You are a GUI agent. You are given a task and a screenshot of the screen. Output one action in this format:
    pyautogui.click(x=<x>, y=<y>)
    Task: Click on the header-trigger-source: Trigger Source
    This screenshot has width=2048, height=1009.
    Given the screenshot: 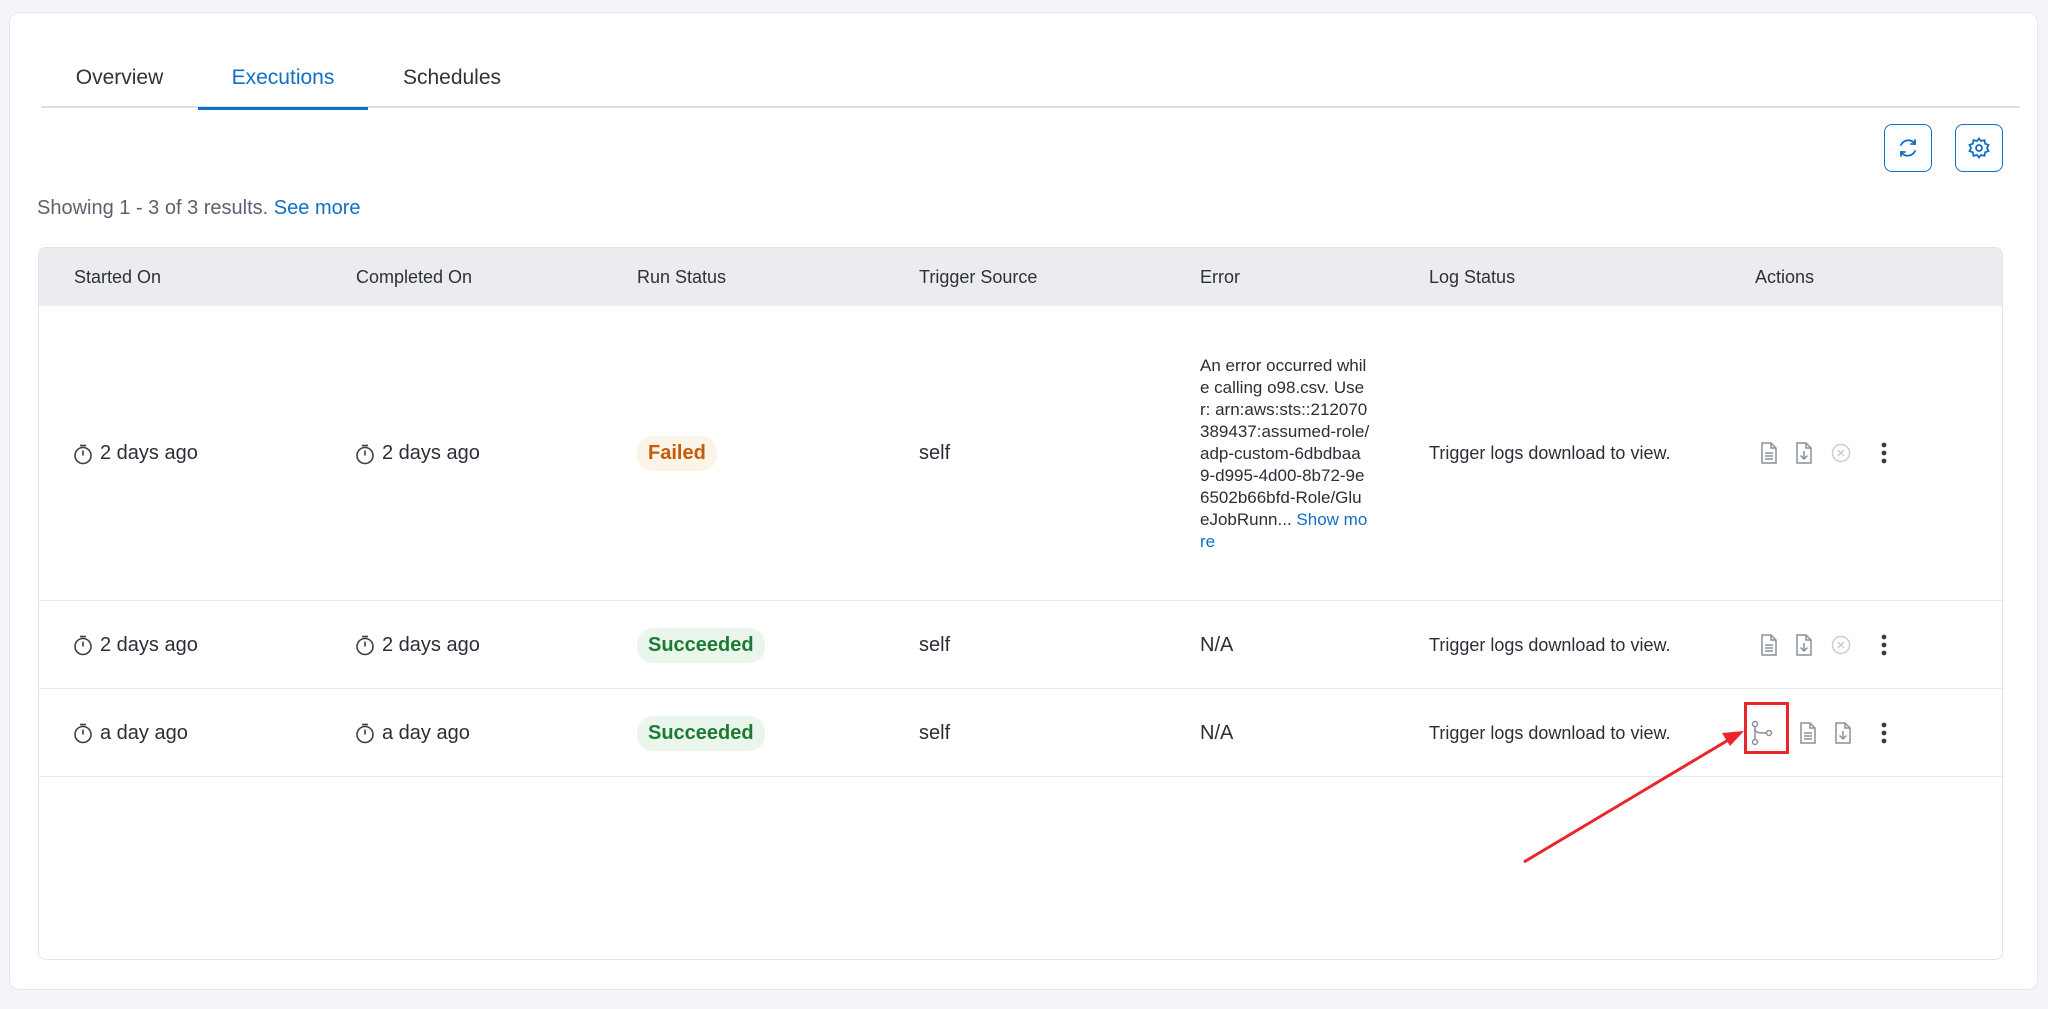 What is the action you would take?
    pyautogui.click(x=978, y=277)
    